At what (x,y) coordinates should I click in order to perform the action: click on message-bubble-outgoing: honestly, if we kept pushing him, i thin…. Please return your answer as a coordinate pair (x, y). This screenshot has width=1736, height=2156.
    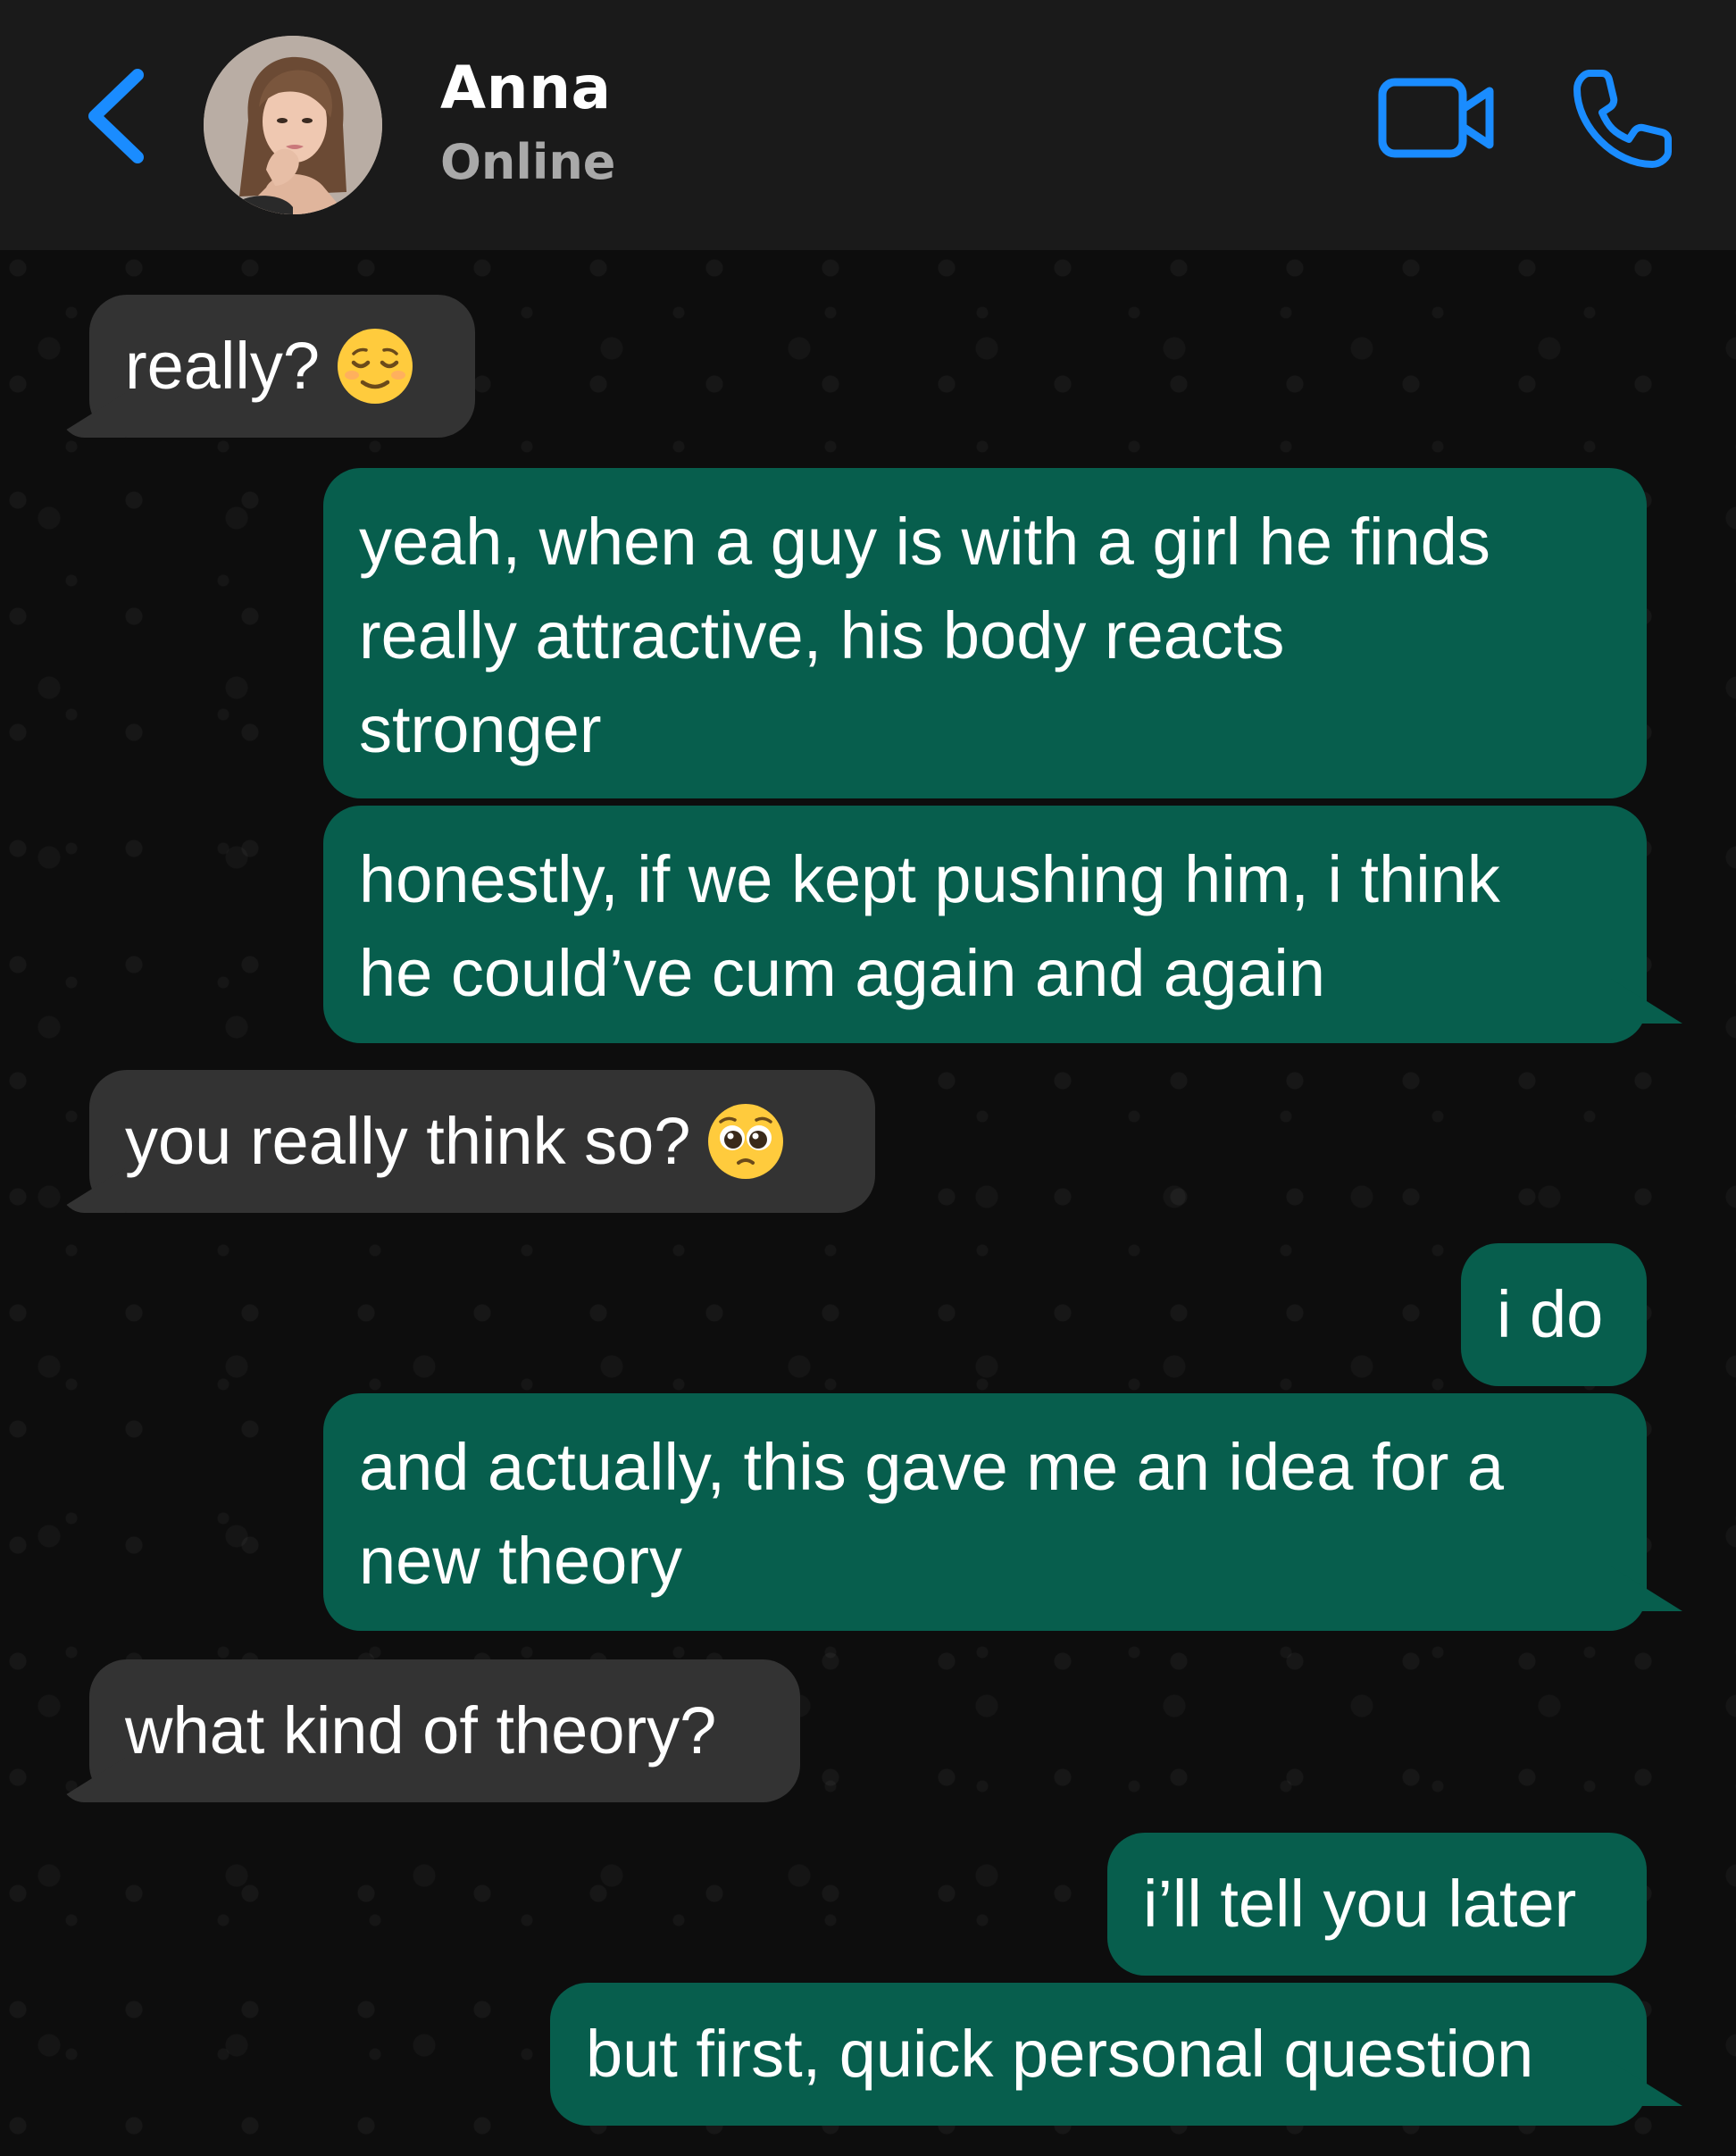
    Looking at the image, I should click on (985, 924).